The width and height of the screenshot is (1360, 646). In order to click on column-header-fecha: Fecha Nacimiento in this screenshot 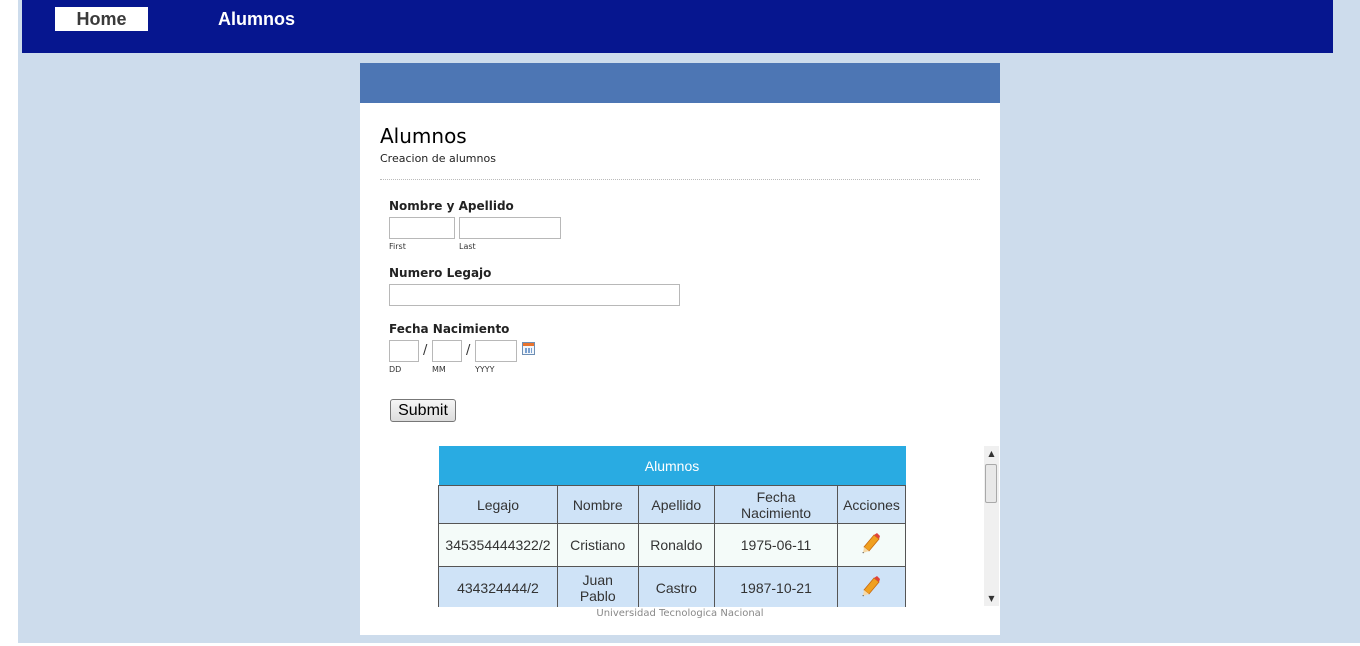, I will do `click(776, 504)`.